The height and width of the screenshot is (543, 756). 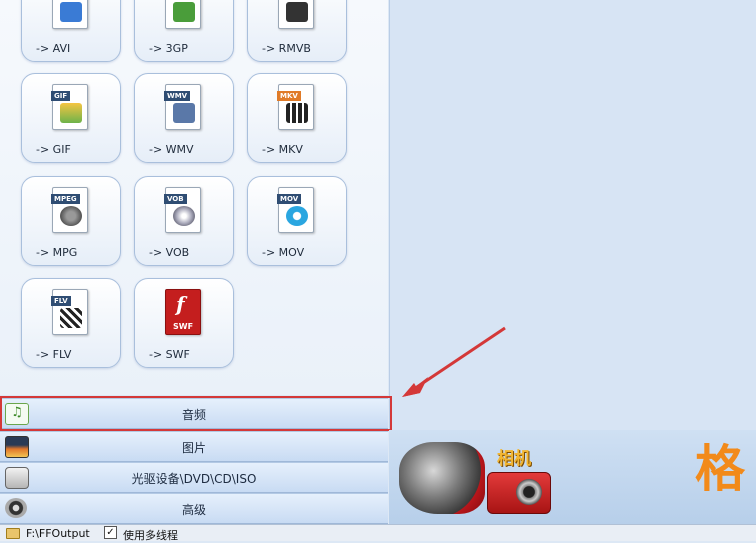 What do you see at coordinates (297, 31) in the screenshot?
I see `tile-rmvb: -> RMVB` at bounding box center [297, 31].